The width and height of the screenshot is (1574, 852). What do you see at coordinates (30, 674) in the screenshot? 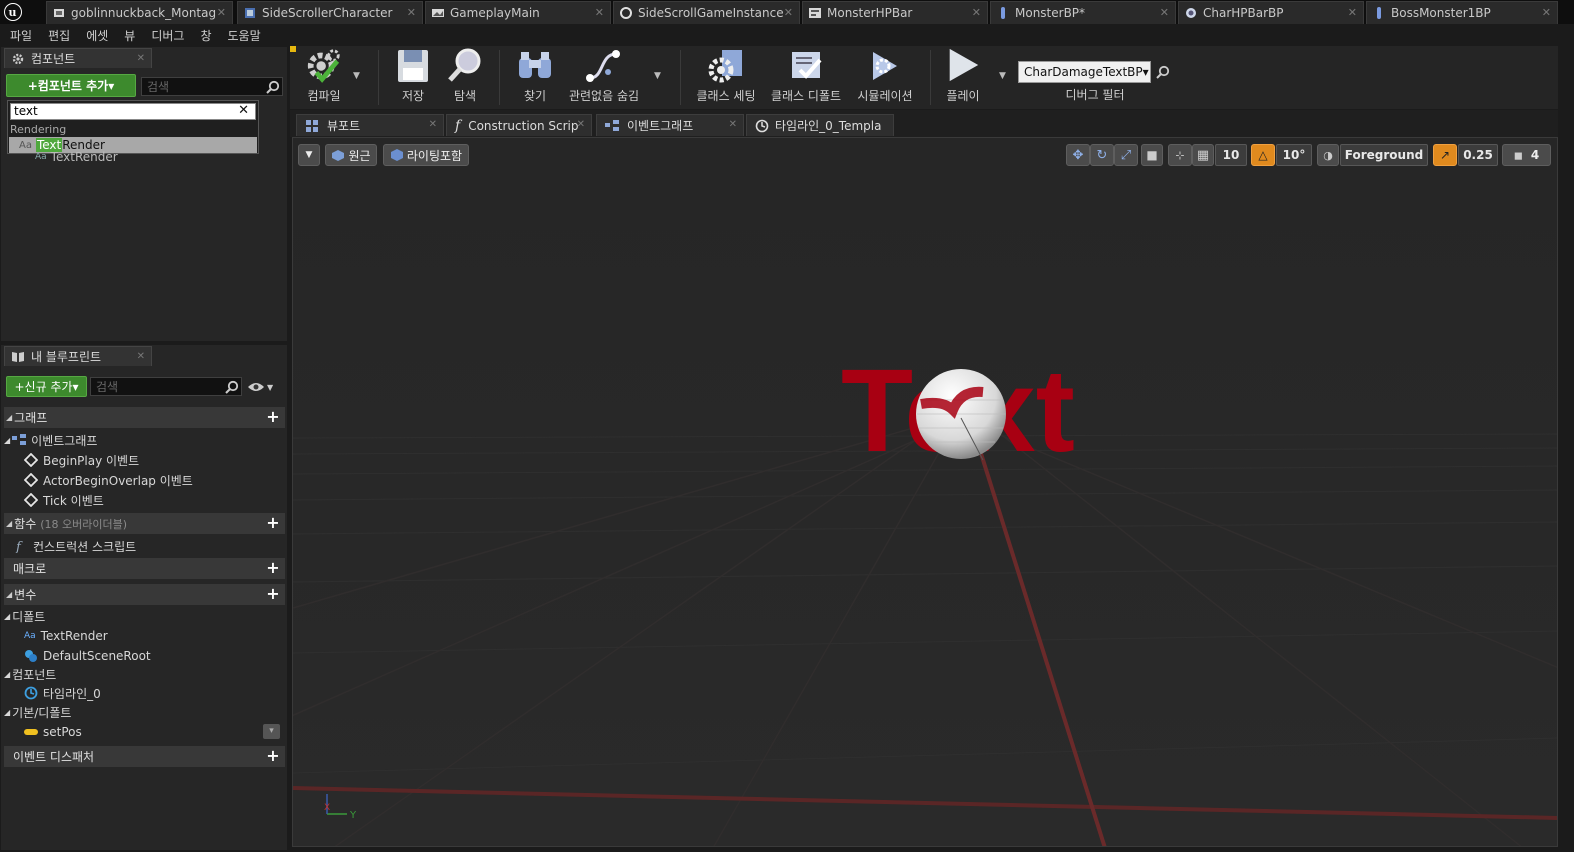
I see `tree-category-components: ◢ 컴포넌트` at bounding box center [30, 674].